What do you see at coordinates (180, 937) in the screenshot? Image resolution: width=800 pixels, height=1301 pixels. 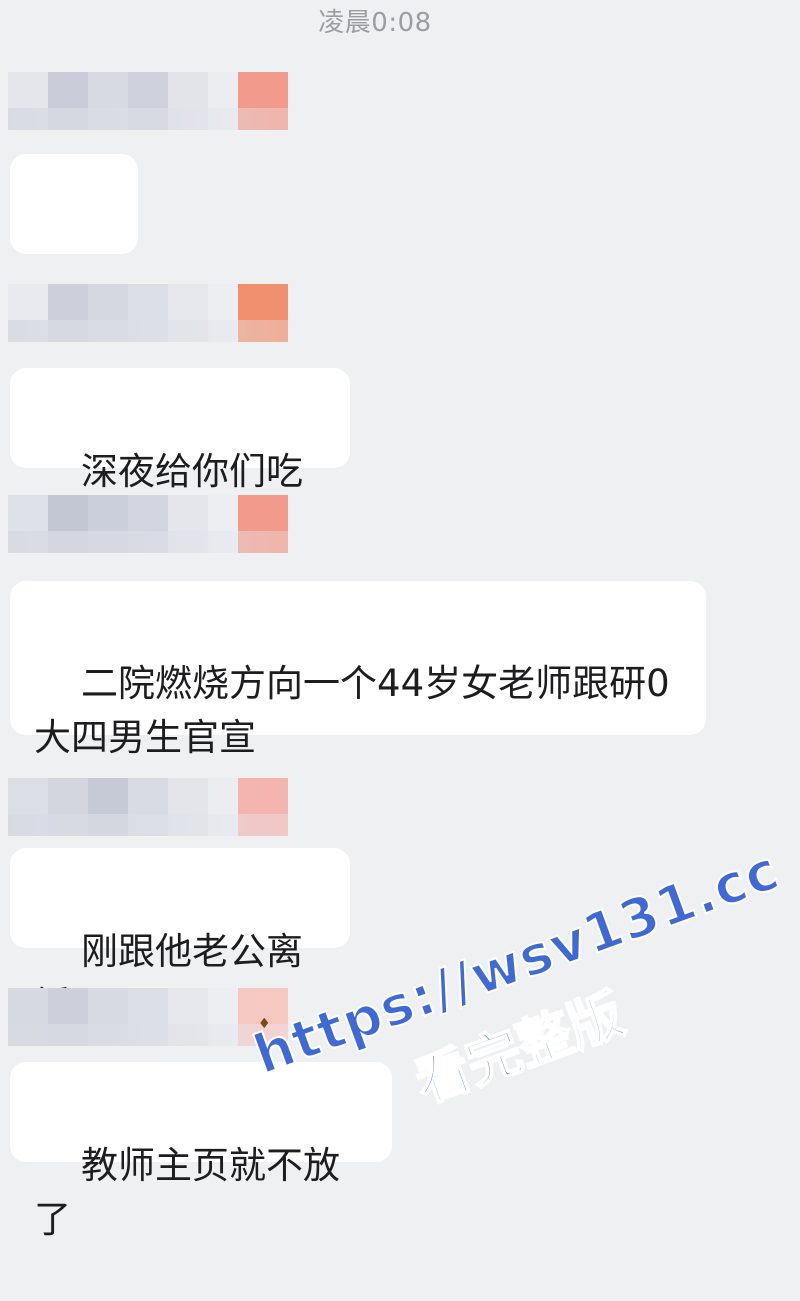 I see `message-bubble: 刚跟他老公离婚` at bounding box center [180, 937].